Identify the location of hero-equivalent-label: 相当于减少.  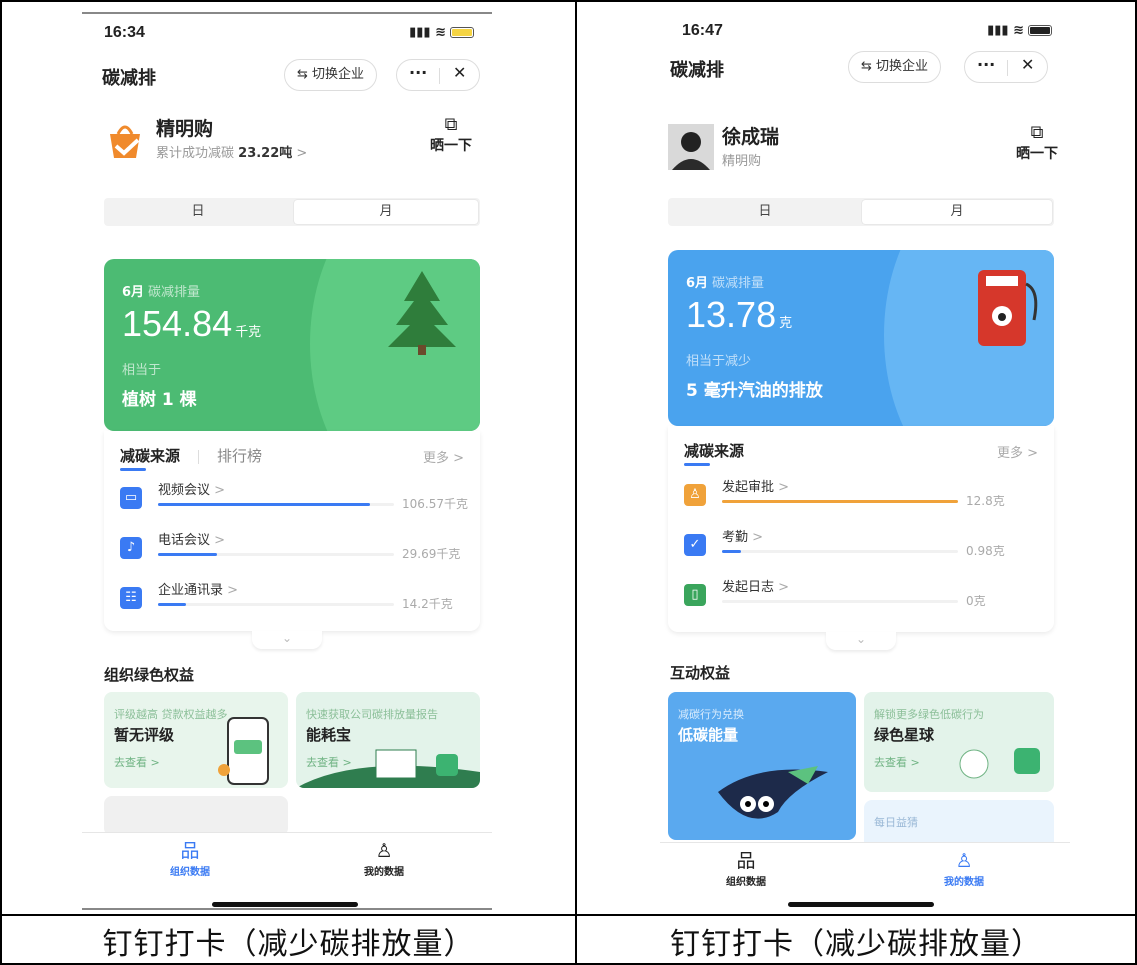
(719, 361).